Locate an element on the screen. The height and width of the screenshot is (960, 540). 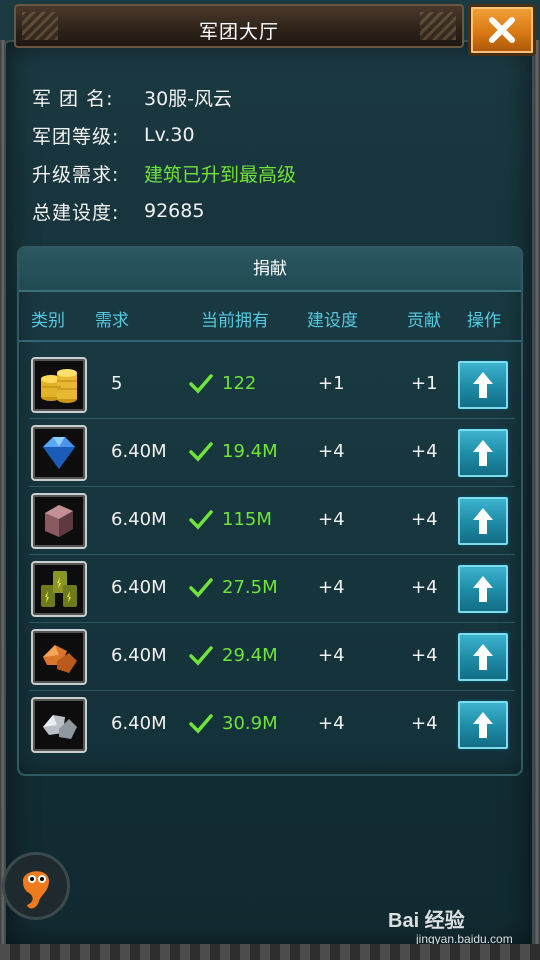
legion-level-value: Lv.30 is located at coordinates (169, 135).